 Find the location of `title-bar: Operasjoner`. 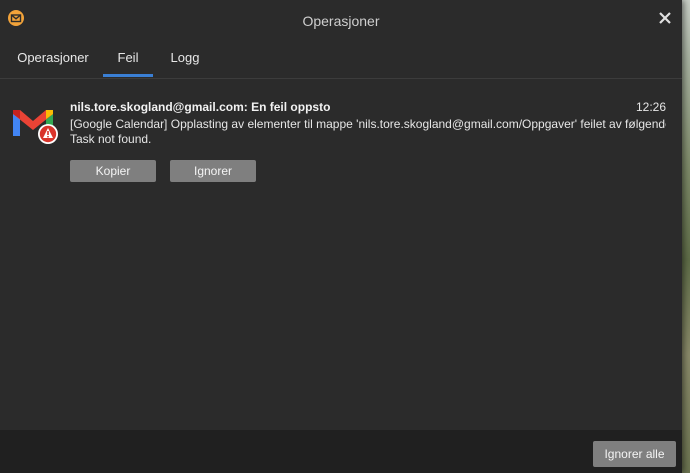

title-bar: Operasjoner is located at coordinates (341, 19).